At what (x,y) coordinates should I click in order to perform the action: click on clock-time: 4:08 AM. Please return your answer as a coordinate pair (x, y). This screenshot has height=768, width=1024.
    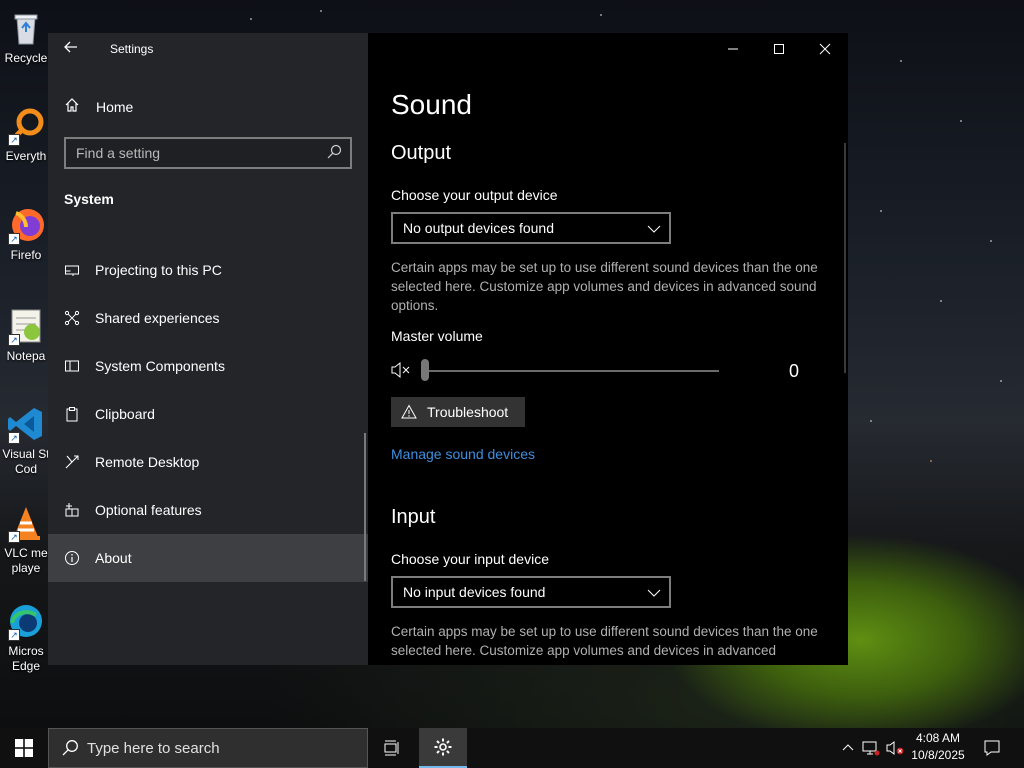
    Looking at the image, I should click on (938, 738).